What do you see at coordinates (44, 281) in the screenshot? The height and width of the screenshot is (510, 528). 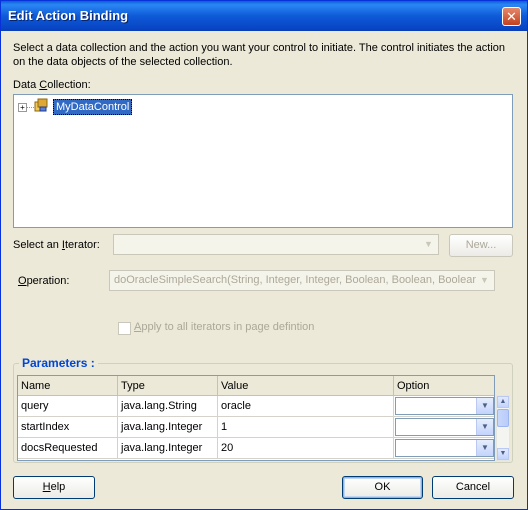 I see `operation-label: Operation:` at bounding box center [44, 281].